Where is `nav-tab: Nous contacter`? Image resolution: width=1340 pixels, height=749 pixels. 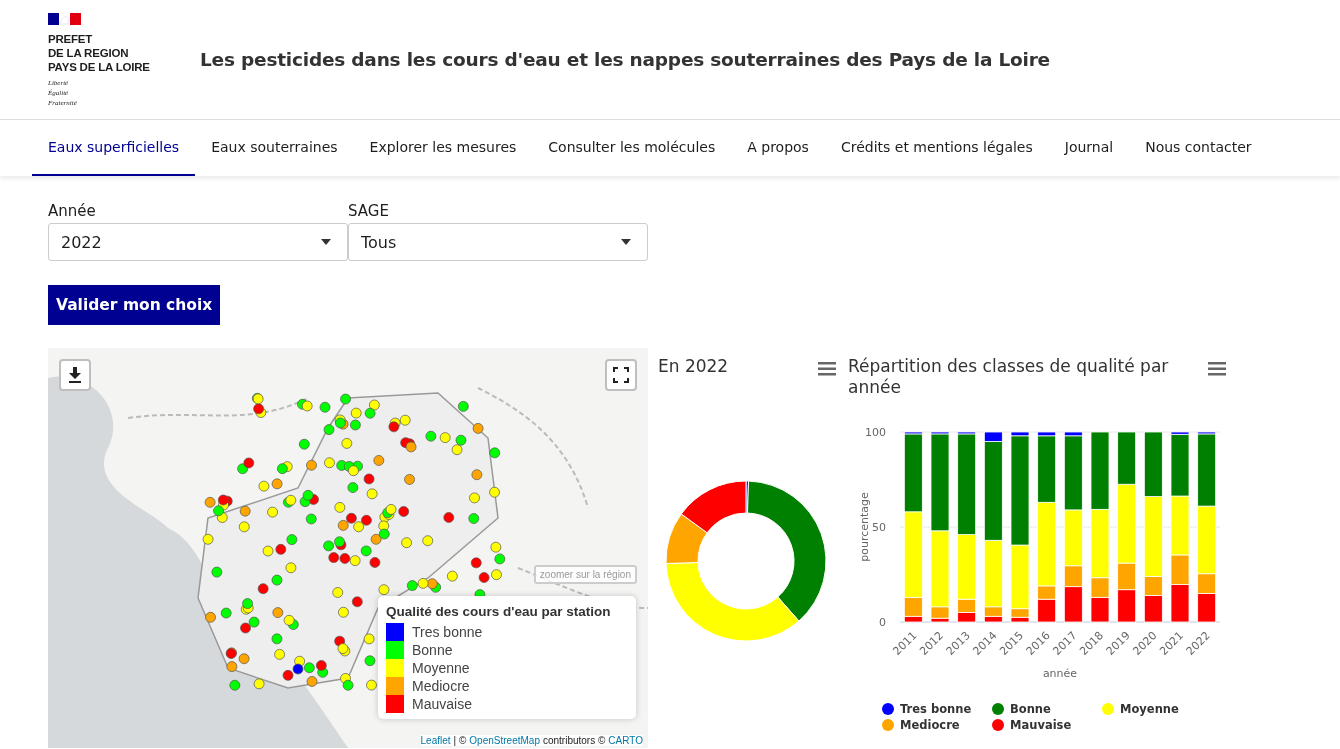 nav-tab: Nous contacter is located at coordinates (1198, 148).